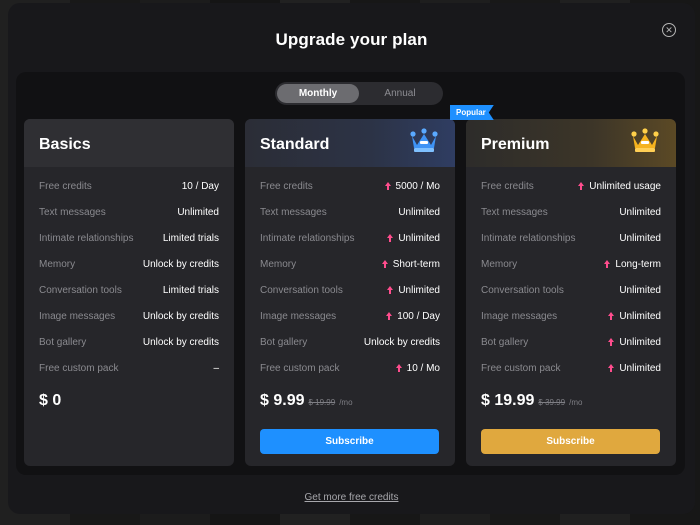 Image resolution: width=700 pixels, height=525 pixels. Describe the element at coordinates (306, 401) in the screenshot. I see `plan-price: $ 9.99 $ 19.99 /mo` at that location.